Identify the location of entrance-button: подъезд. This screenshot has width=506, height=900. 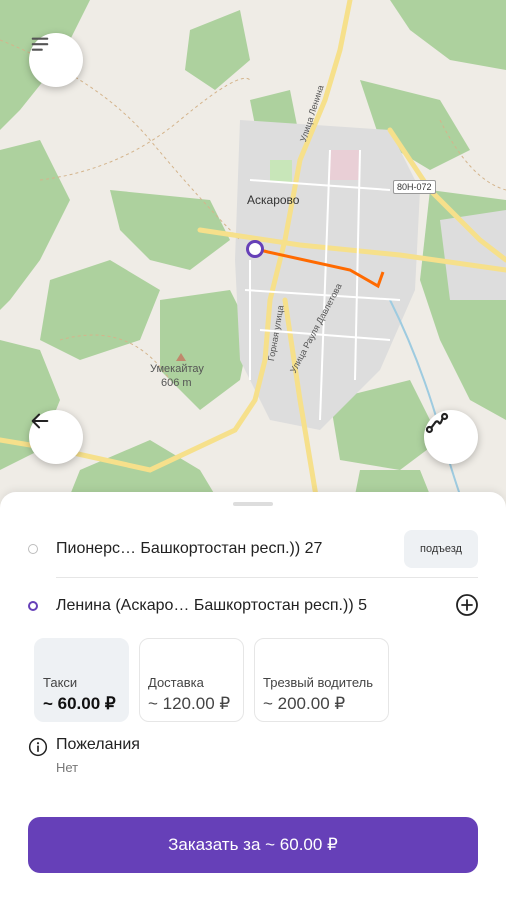
(441, 549).